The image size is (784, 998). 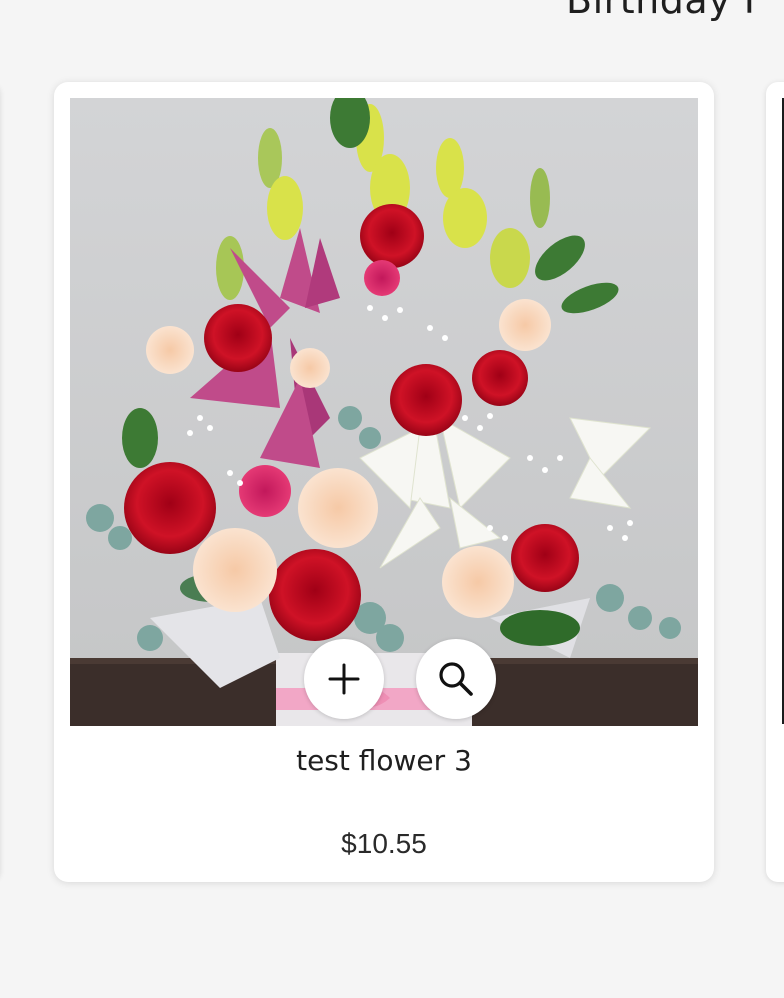 What do you see at coordinates (666, 11) in the screenshot?
I see `section-heading: Birthday F` at bounding box center [666, 11].